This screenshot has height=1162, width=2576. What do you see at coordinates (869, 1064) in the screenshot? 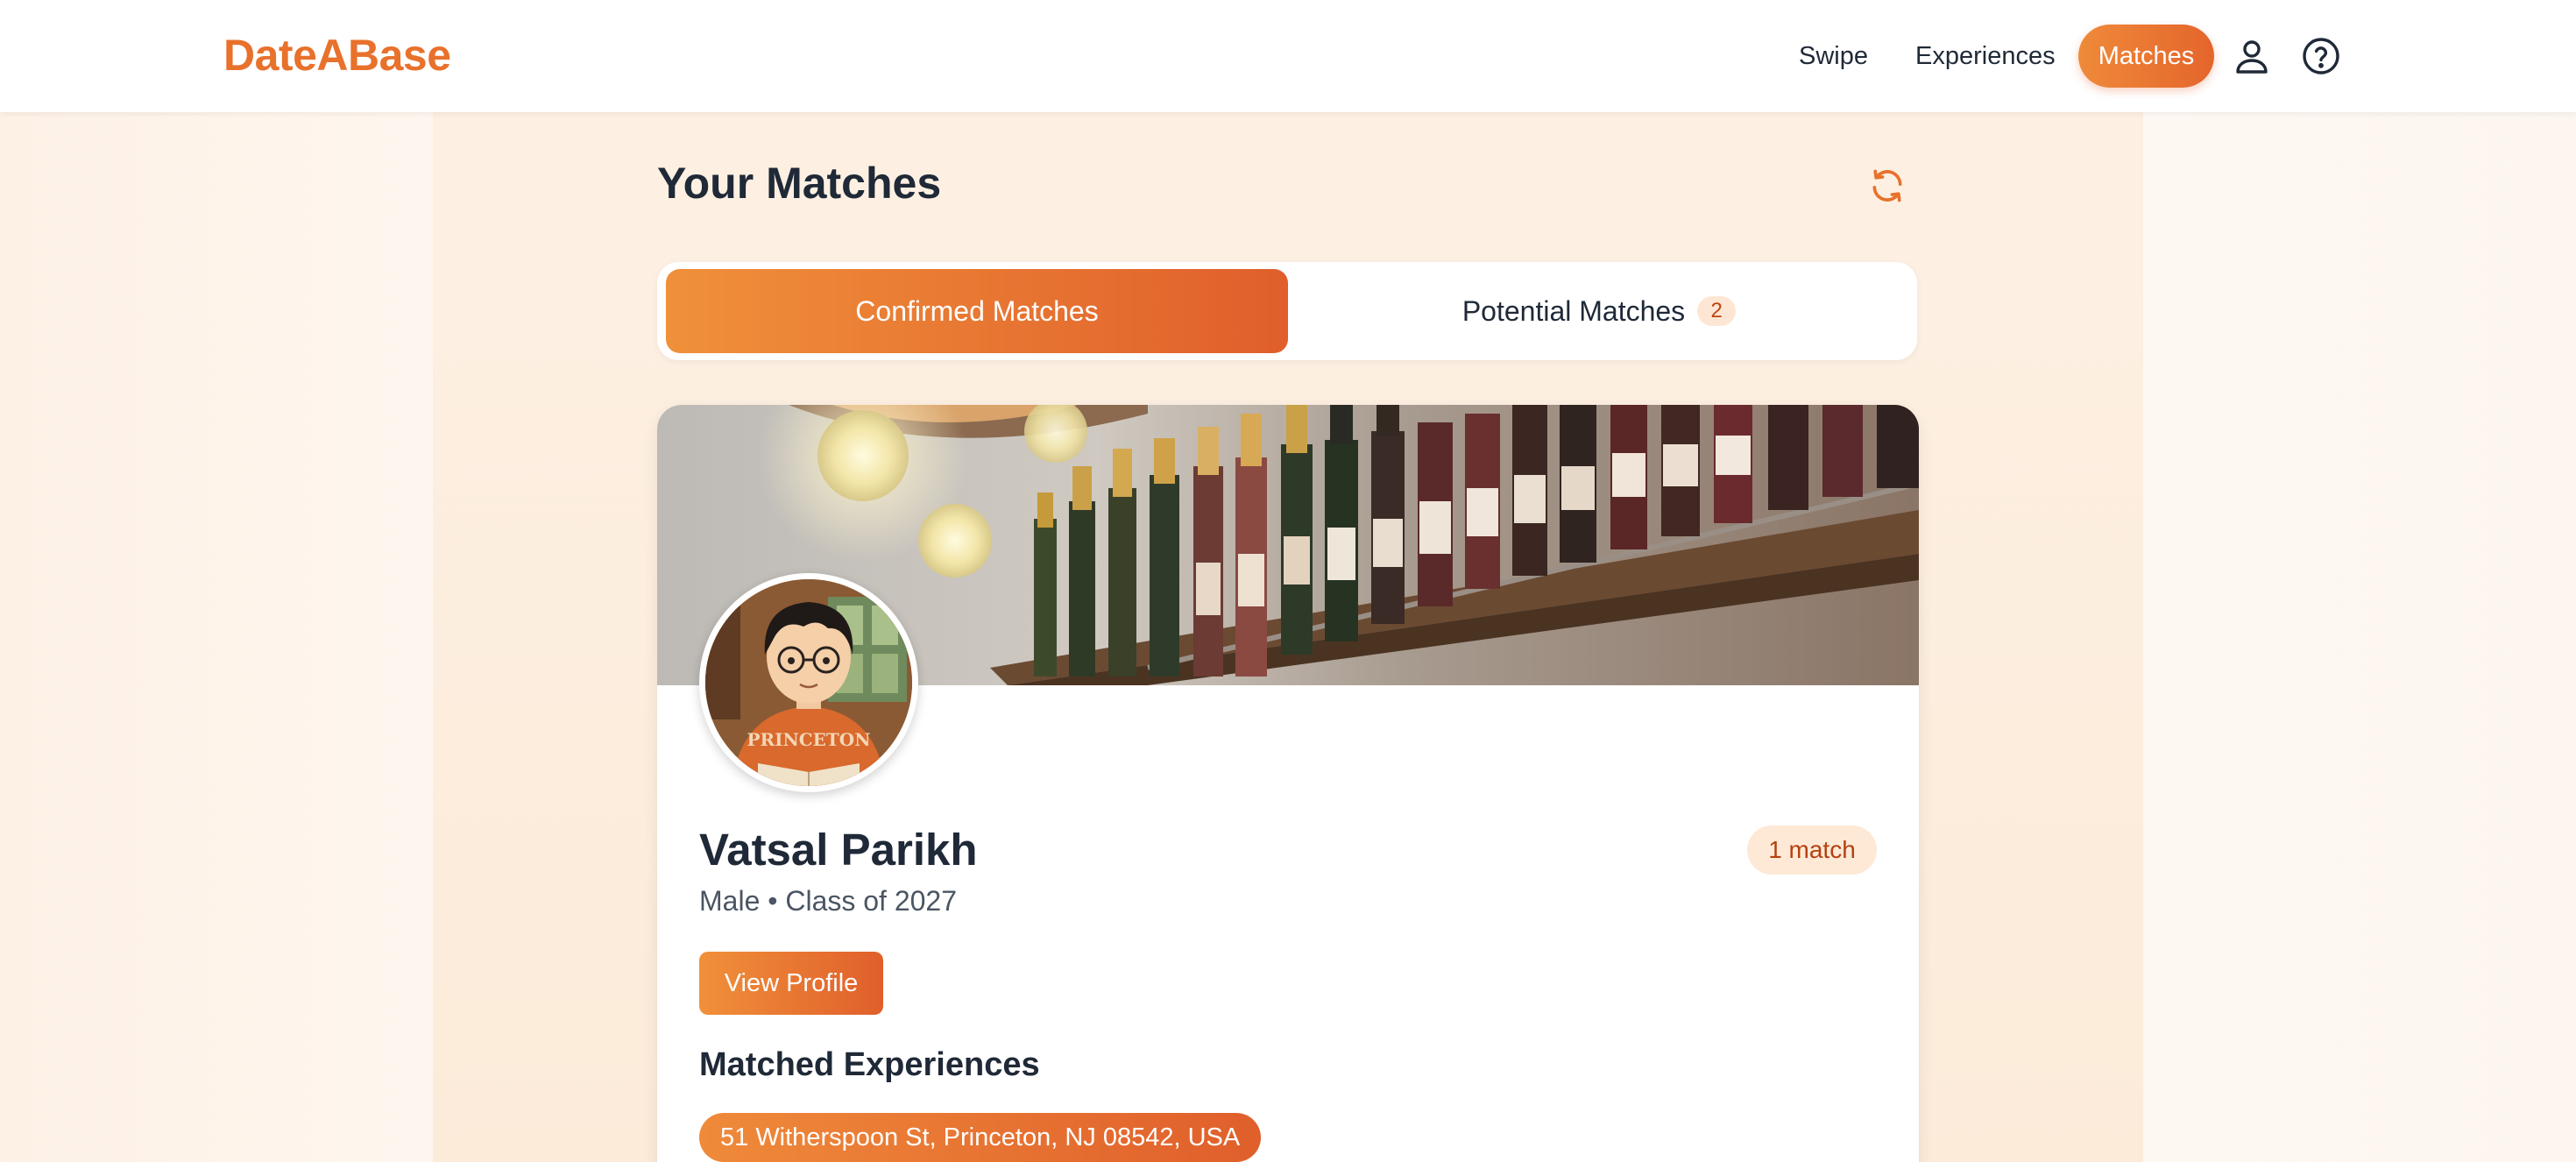
I see `matched-experiences-title: Matched Experiences` at bounding box center [869, 1064].